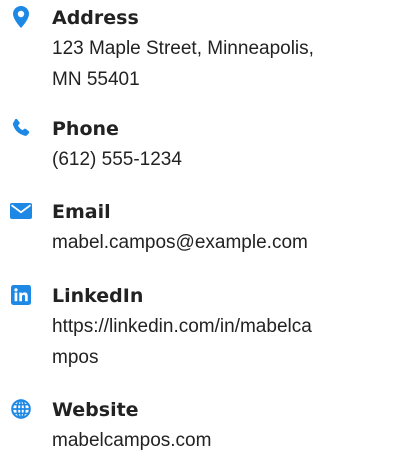  What do you see at coordinates (95, 18) in the screenshot?
I see `address-label: Address` at bounding box center [95, 18].